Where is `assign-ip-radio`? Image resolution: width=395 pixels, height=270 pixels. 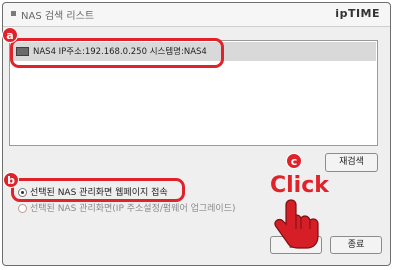 assign-ip-radio is located at coordinates (22, 208).